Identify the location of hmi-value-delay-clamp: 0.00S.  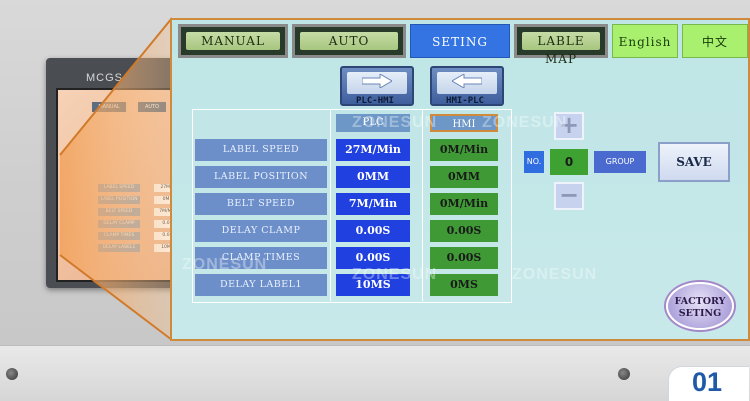
(464, 231).